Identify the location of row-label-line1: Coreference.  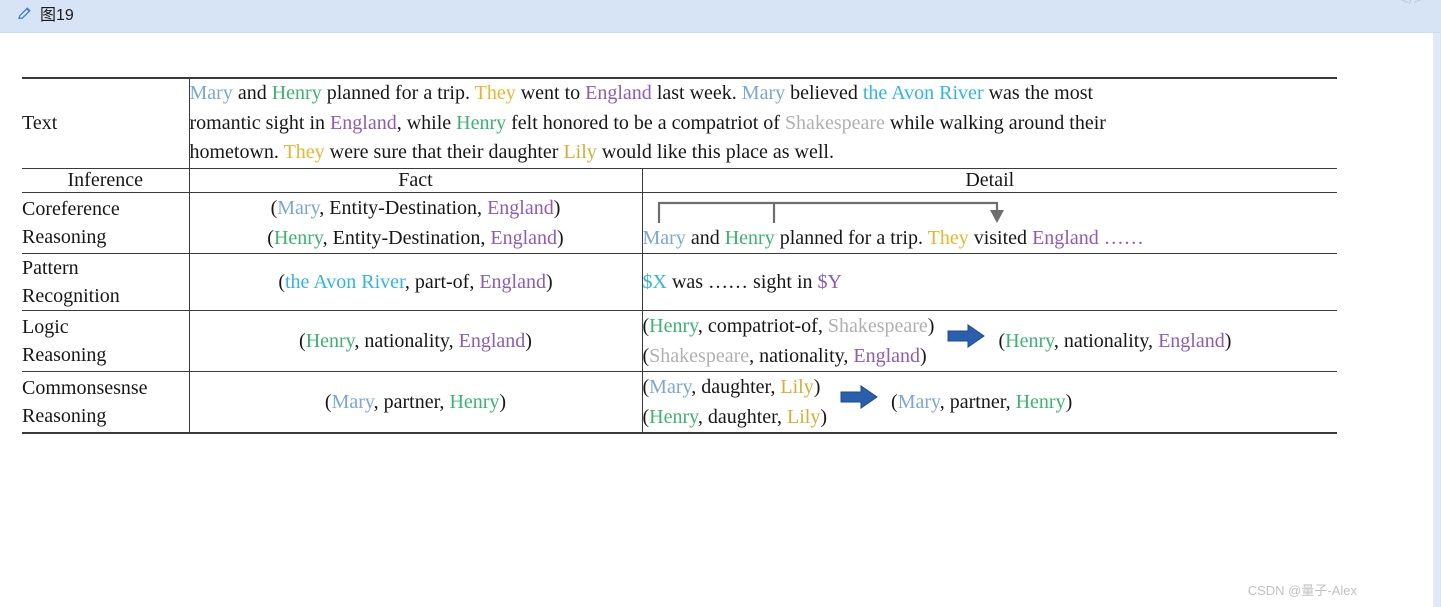
(71, 208).